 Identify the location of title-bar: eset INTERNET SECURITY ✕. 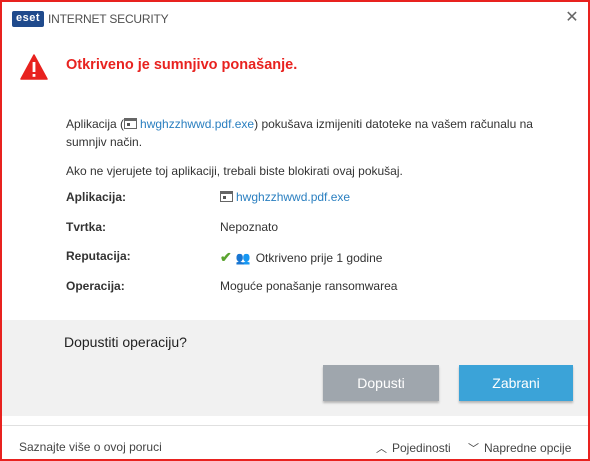
(295, 19).